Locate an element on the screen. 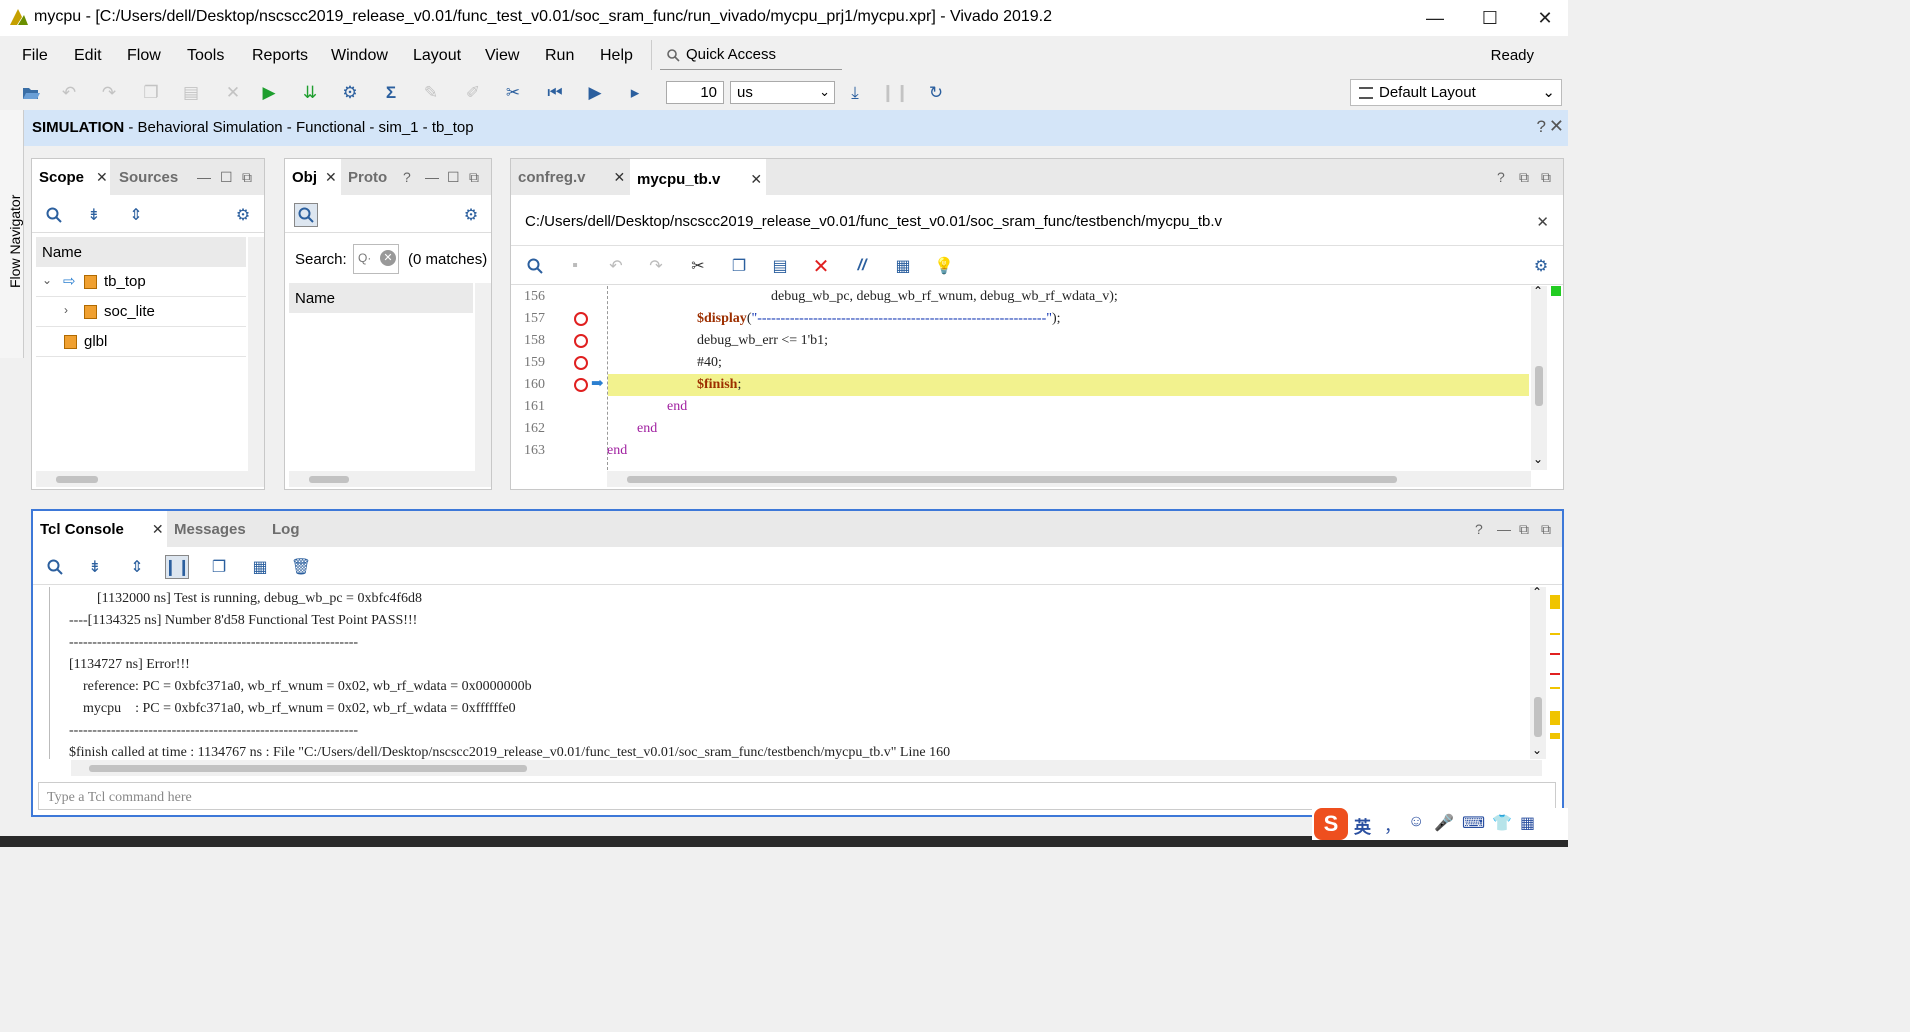 This screenshot has height=1032, width=1910. delete-icon: ✕ is located at coordinates (821, 266).